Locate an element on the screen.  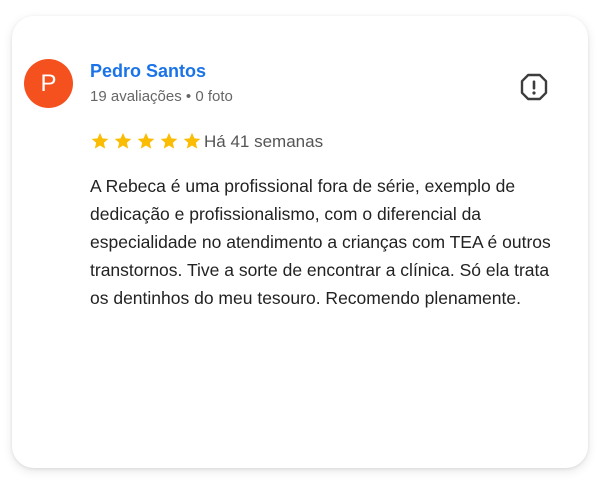
author-name: Pedro Santos is located at coordinates (148, 71).